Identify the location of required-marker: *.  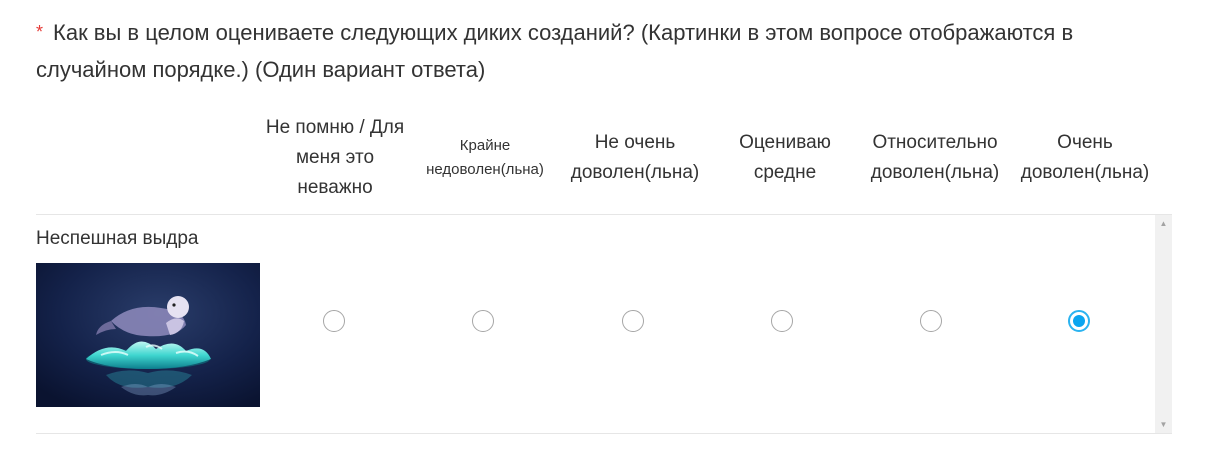
(40, 32).